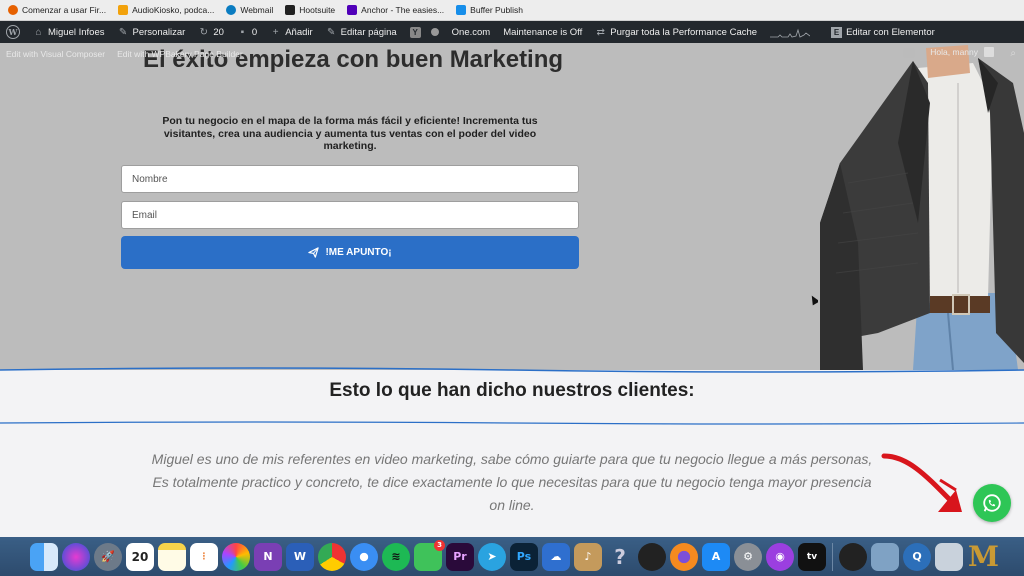 The image size is (1024, 576). What do you see at coordinates (542, 32) in the screenshot?
I see `maintenance-toggle: Maintenance is Off` at bounding box center [542, 32].